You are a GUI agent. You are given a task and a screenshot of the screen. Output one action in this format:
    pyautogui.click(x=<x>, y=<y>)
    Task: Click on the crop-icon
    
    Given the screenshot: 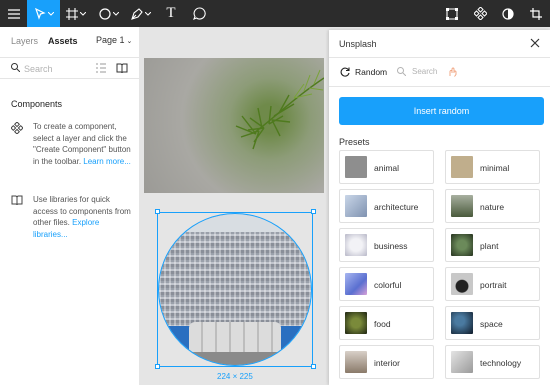 What is the action you would take?
    pyautogui.click(x=536, y=13)
    